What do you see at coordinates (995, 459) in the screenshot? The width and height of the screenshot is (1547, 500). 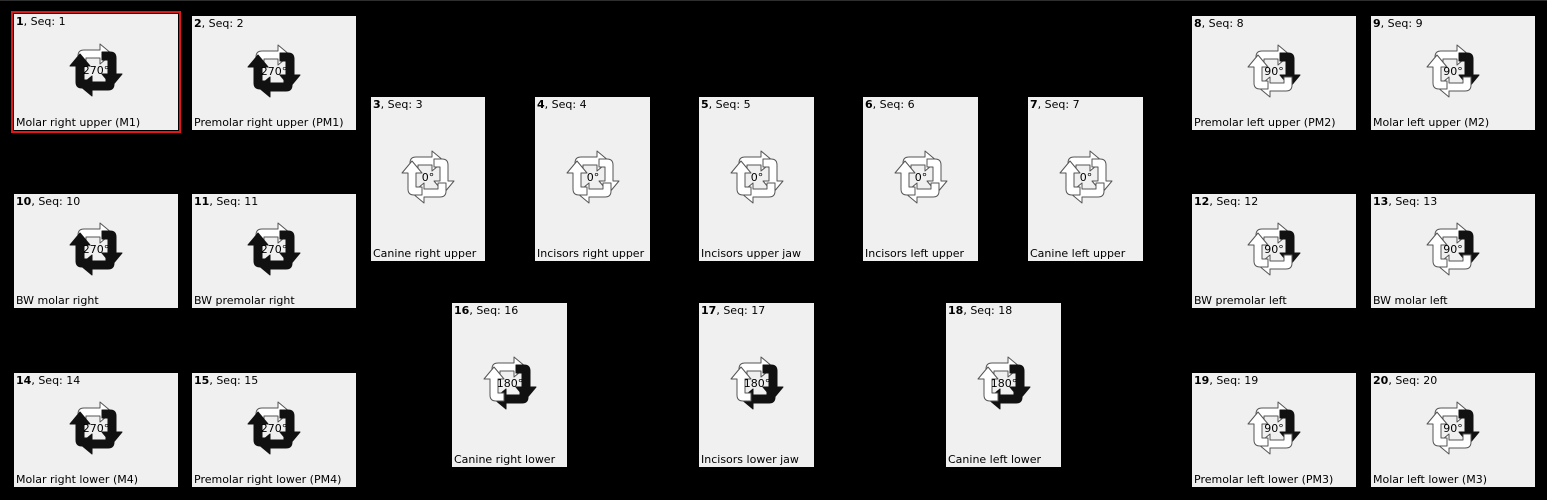 I see `tile-label: Canine left lower` at bounding box center [995, 459].